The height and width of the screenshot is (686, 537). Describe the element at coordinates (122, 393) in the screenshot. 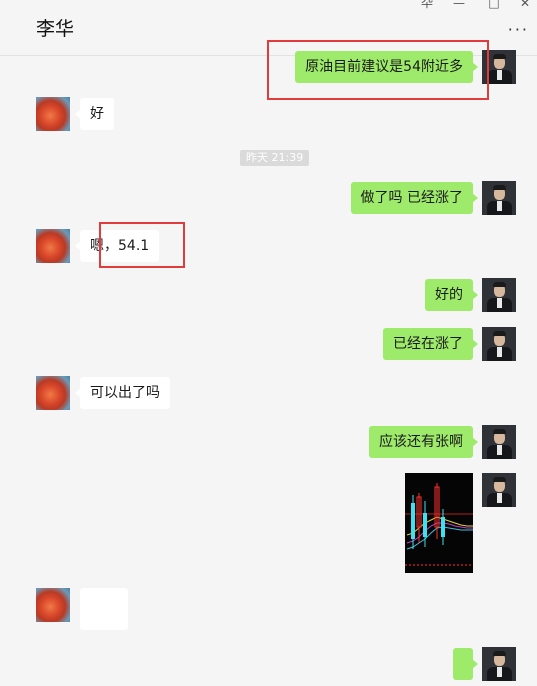

I see `message-bubble-received: 可以出了吗` at that location.